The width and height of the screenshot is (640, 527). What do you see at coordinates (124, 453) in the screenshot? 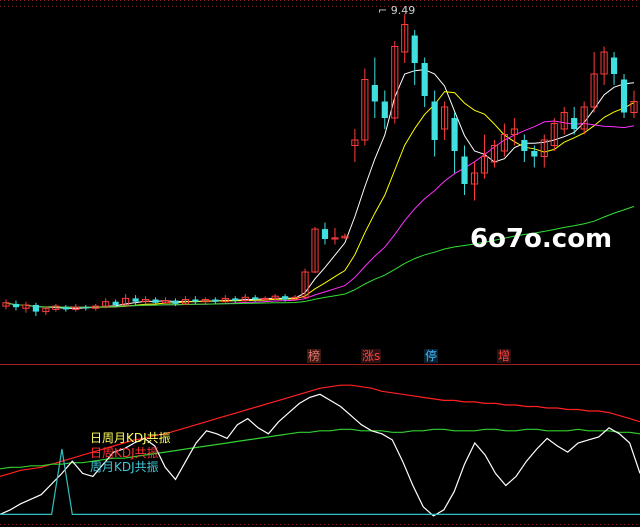
I see `signal-day-week: 日周KDJ共振` at bounding box center [124, 453].